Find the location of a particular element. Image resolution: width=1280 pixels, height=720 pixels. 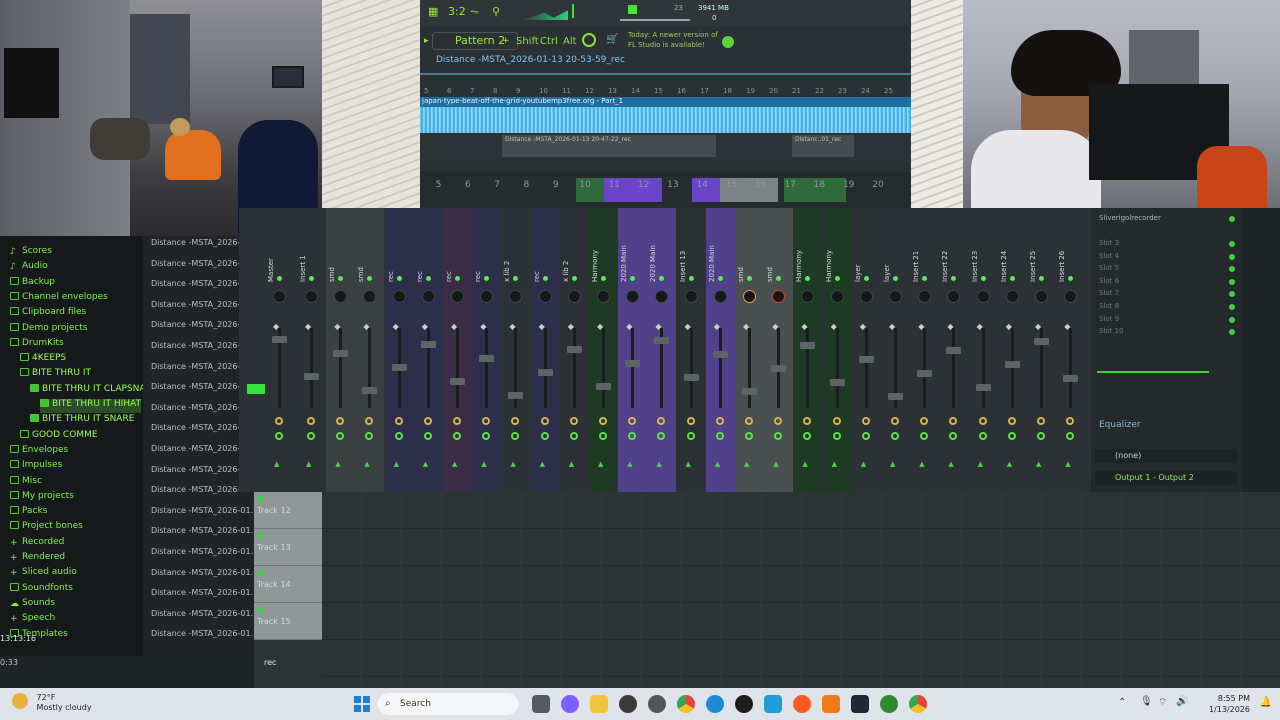

mixer-strip: layer ◆ ▲ is located at coordinates (895, 350).